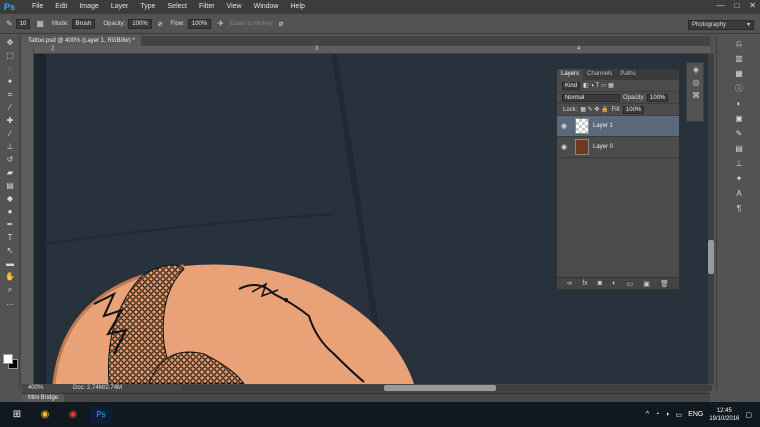 The height and width of the screenshot is (427, 760). Describe the element at coordinates (35, 388) in the screenshot. I see `zoom-level: 400%` at that location.